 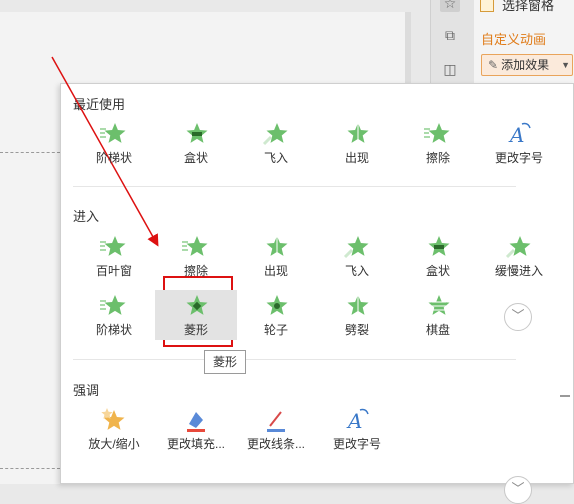 What do you see at coordinates (99, 104) in the screenshot?
I see `section-title-recent: 最近使用` at bounding box center [99, 104].